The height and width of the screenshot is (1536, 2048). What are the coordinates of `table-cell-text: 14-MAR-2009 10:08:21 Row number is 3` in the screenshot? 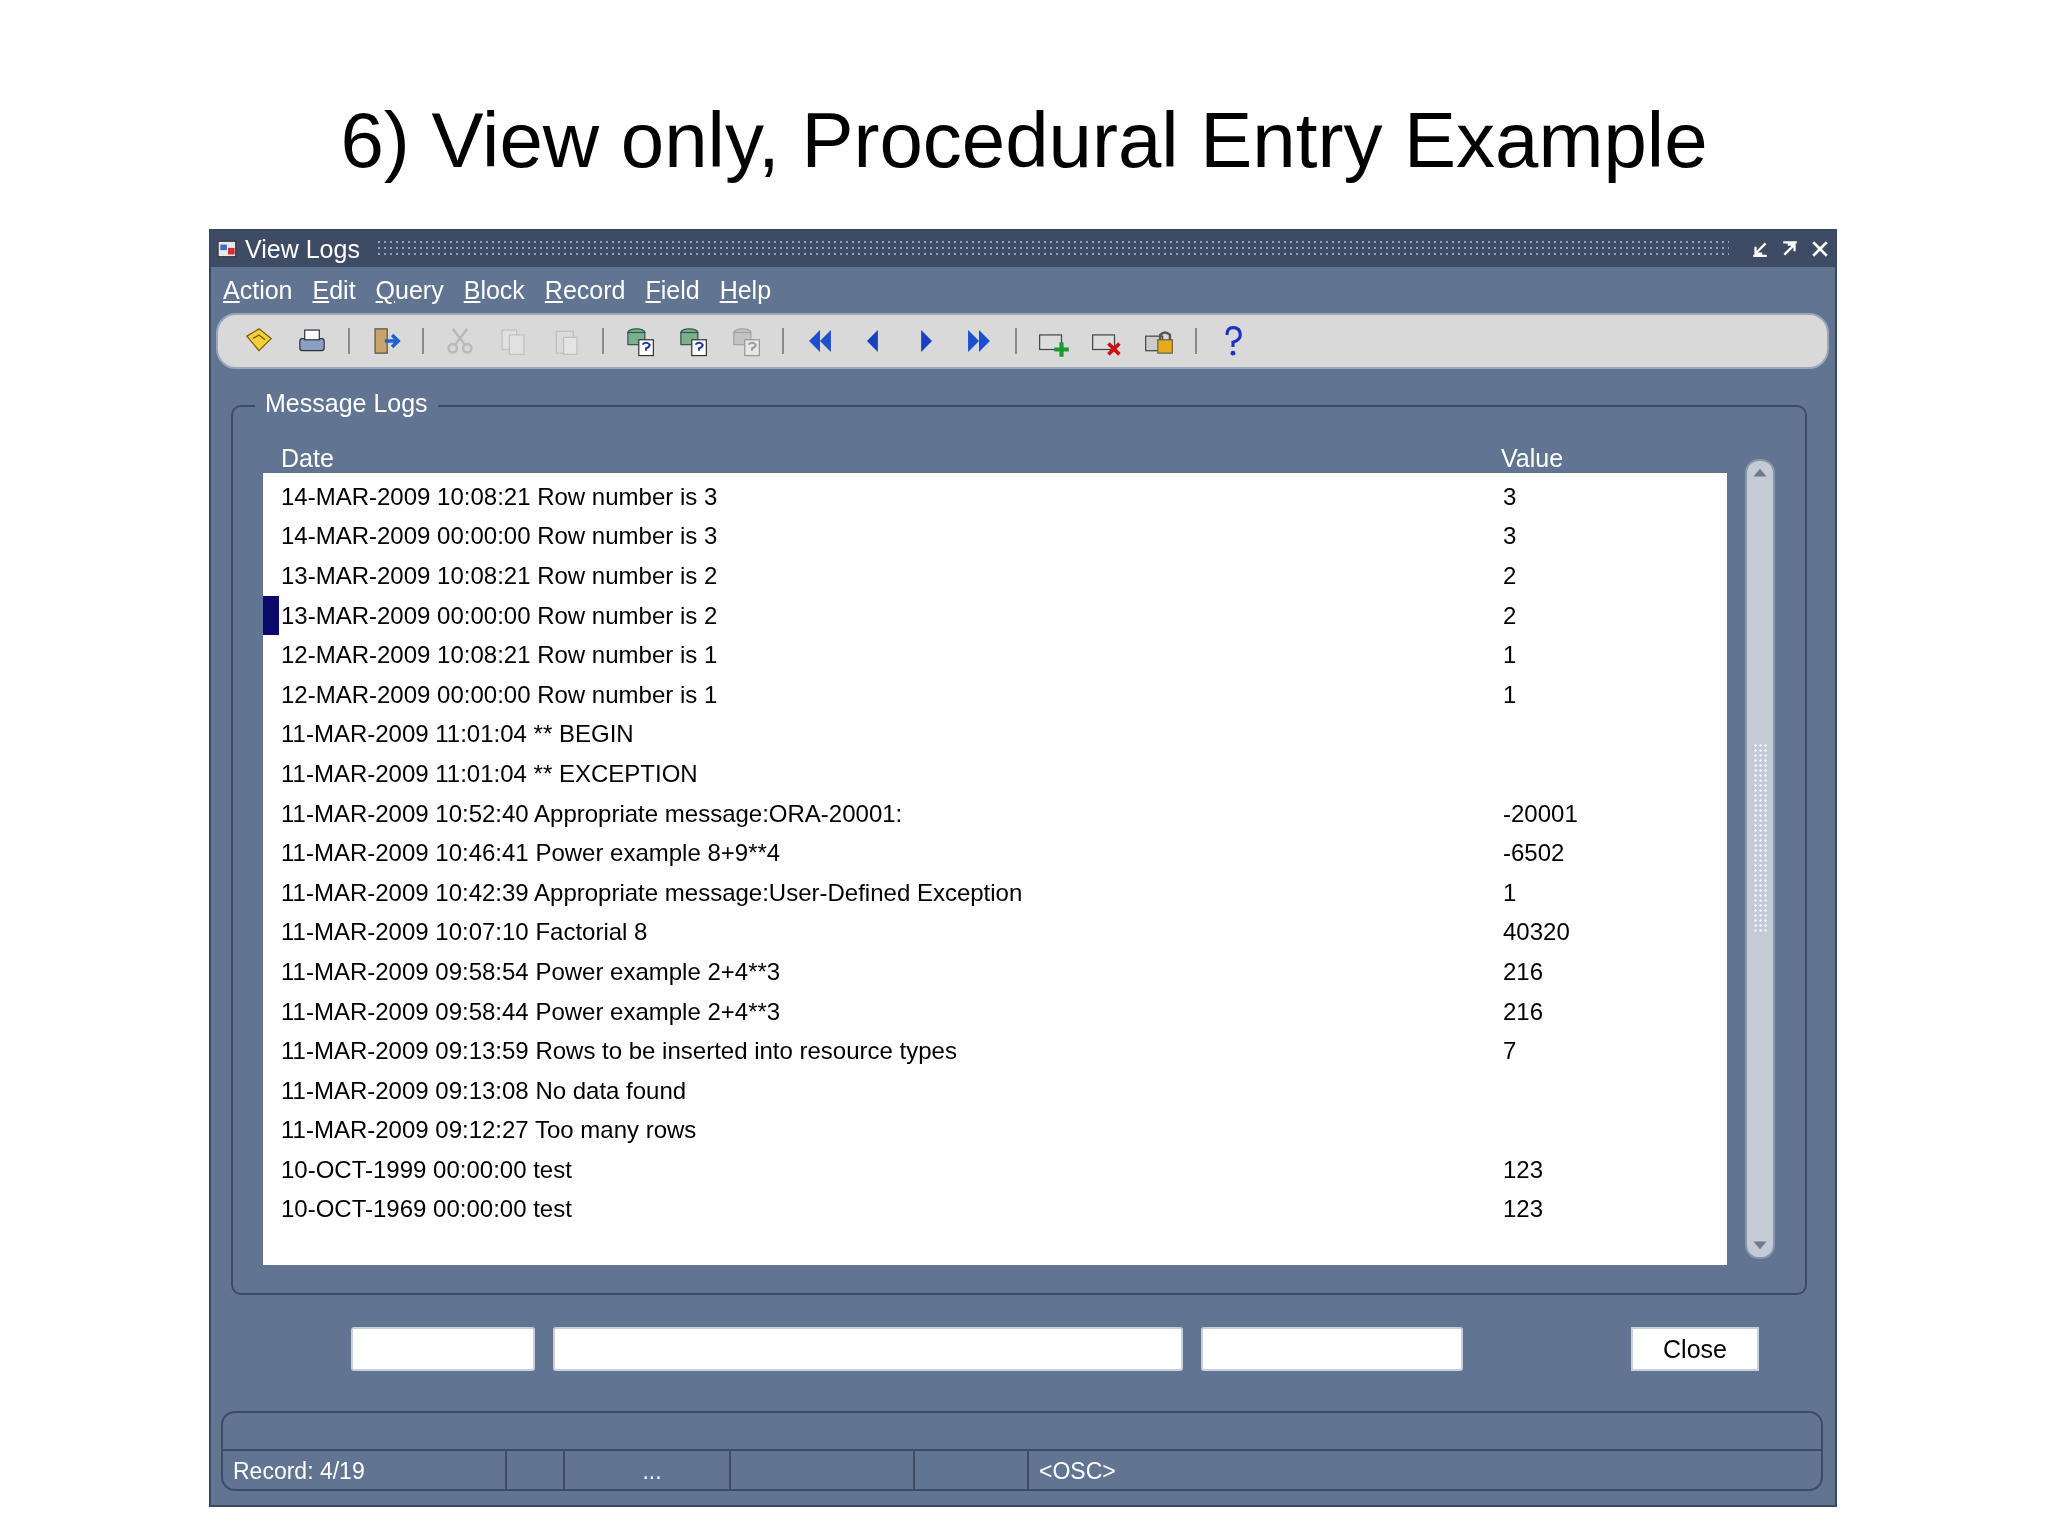 It's located at (500, 496).